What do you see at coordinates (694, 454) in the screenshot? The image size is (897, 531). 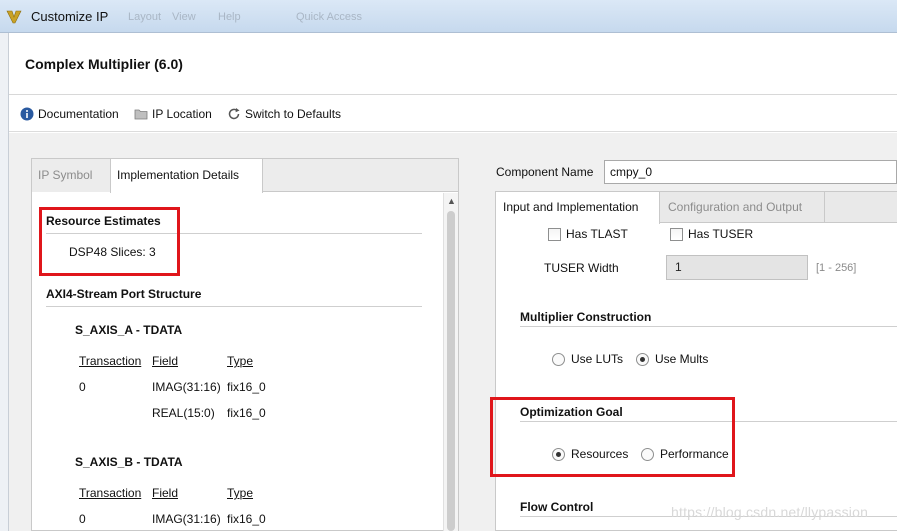 I see `performance-label: Performance` at bounding box center [694, 454].